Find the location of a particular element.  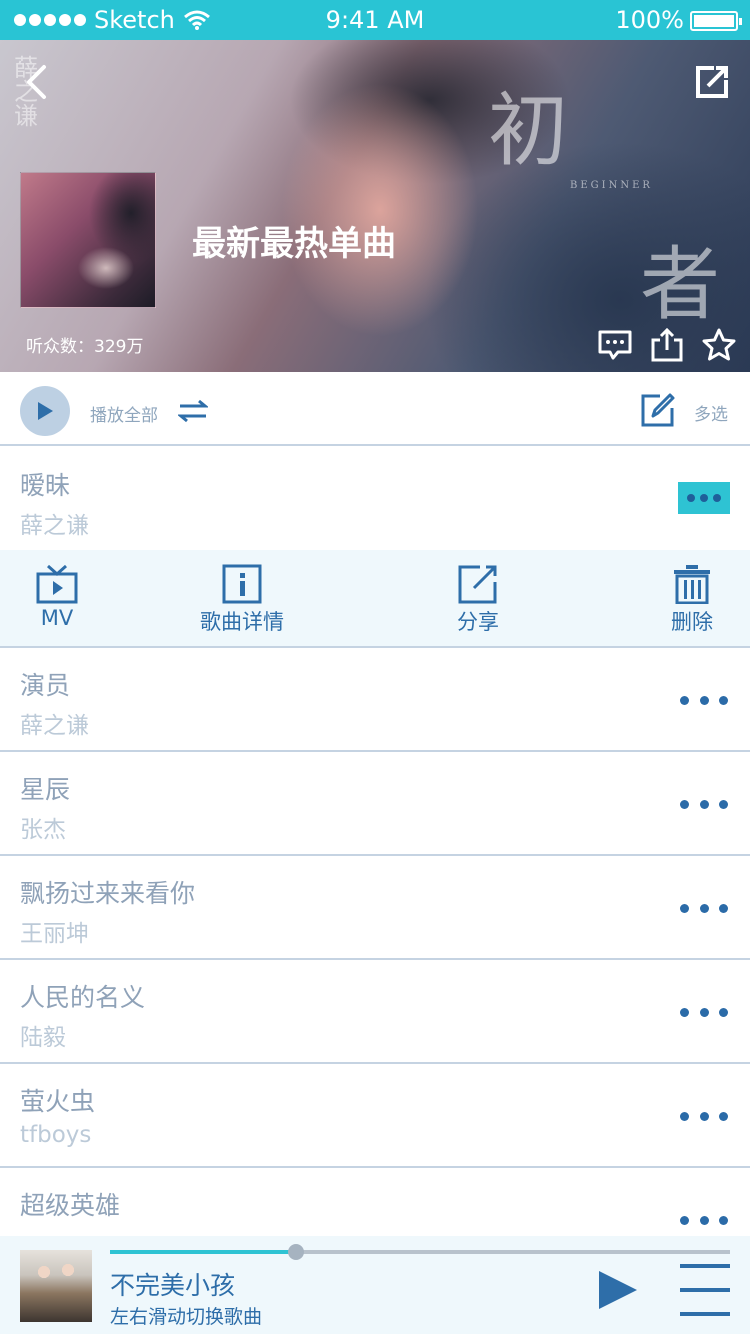

play-mode-button is located at coordinates (193, 411).